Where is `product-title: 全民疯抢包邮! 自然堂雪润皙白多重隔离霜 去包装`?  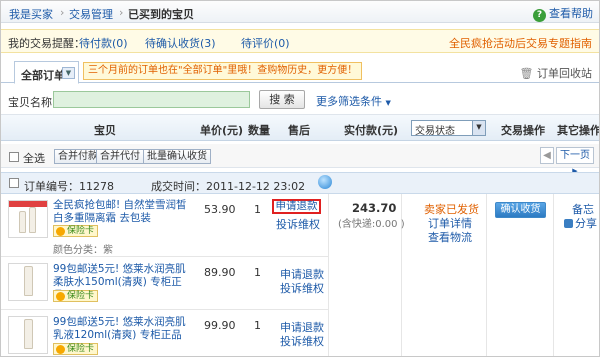 product-title: 全民疯抢包邮! 自然堂雪润皙白多重隔离霜 去包装 is located at coordinates (120, 212).